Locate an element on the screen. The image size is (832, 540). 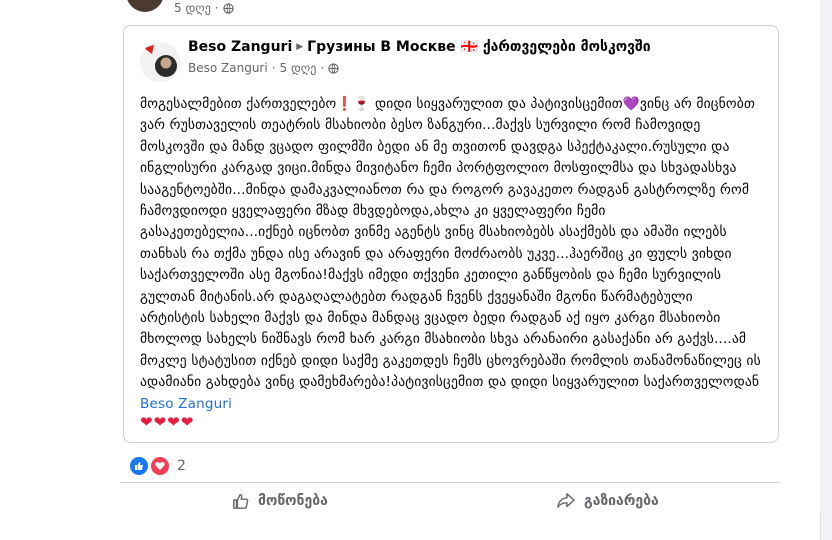
like-button: მოწონება is located at coordinates (280, 501).